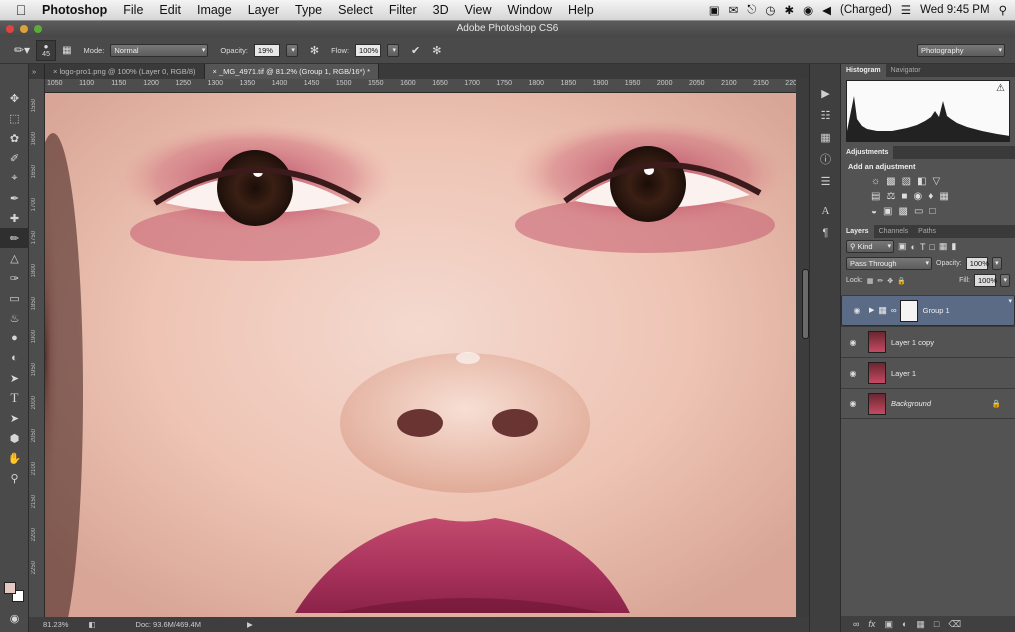 This screenshot has width=1015, height=632. What do you see at coordinates (871, 624) in the screenshot?
I see `fx-icon: fx` at bounding box center [871, 624].